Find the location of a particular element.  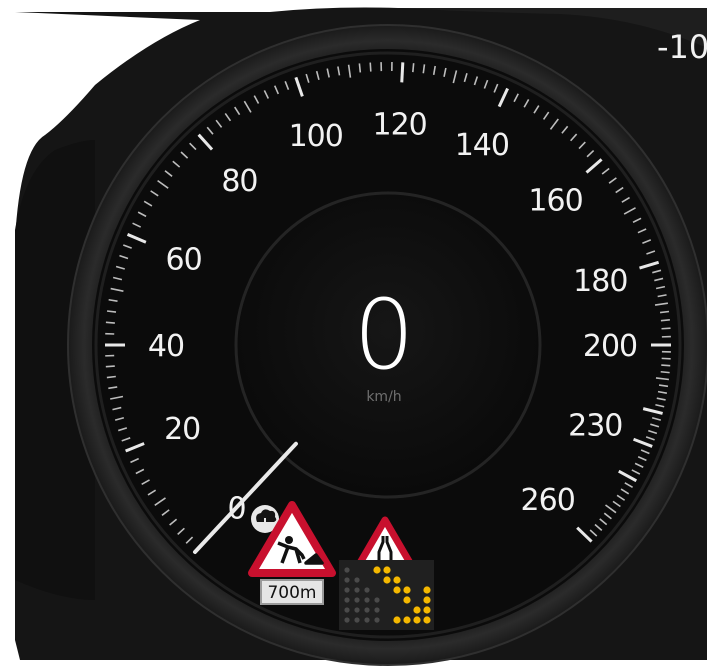

flashing-arrow-board-icon is located at coordinates (386, 595).